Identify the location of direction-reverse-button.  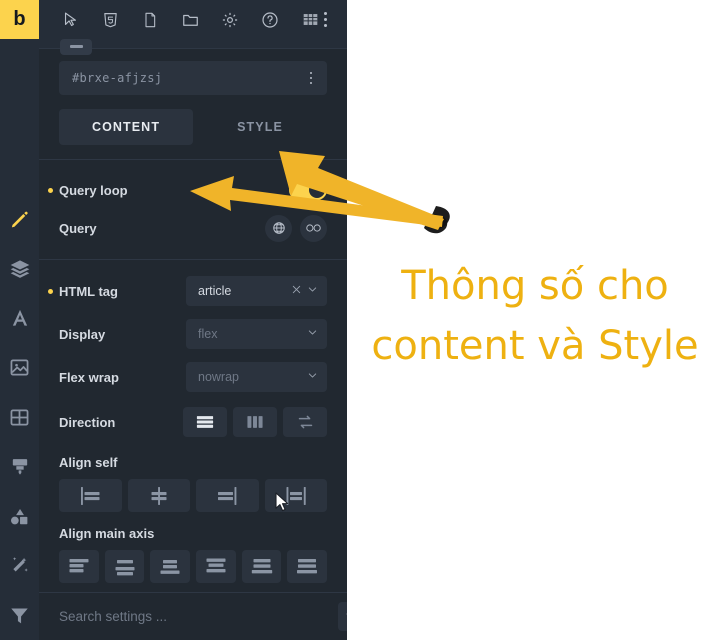
(305, 422).